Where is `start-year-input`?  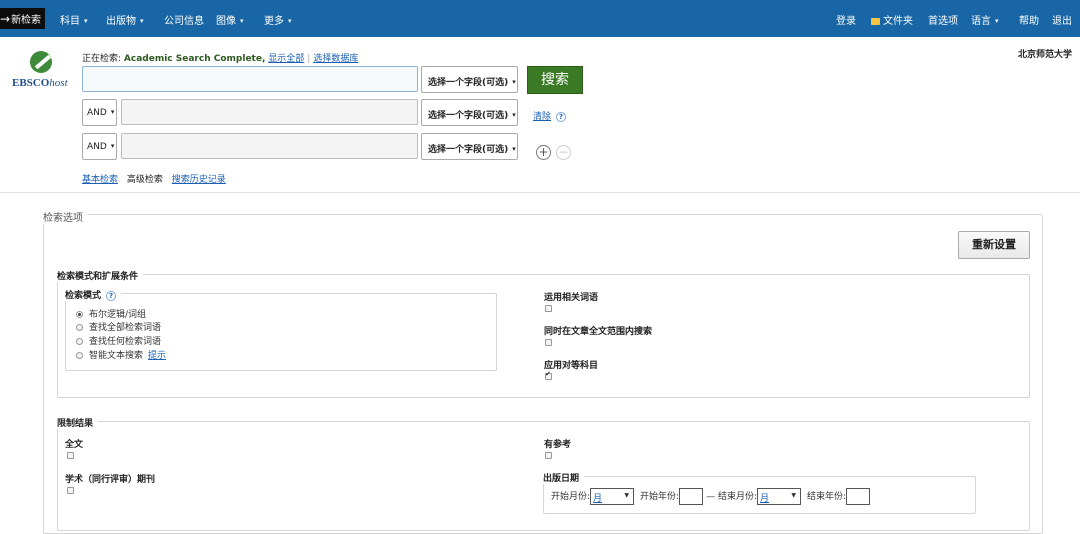
start-year-input is located at coordinates (691, 496).